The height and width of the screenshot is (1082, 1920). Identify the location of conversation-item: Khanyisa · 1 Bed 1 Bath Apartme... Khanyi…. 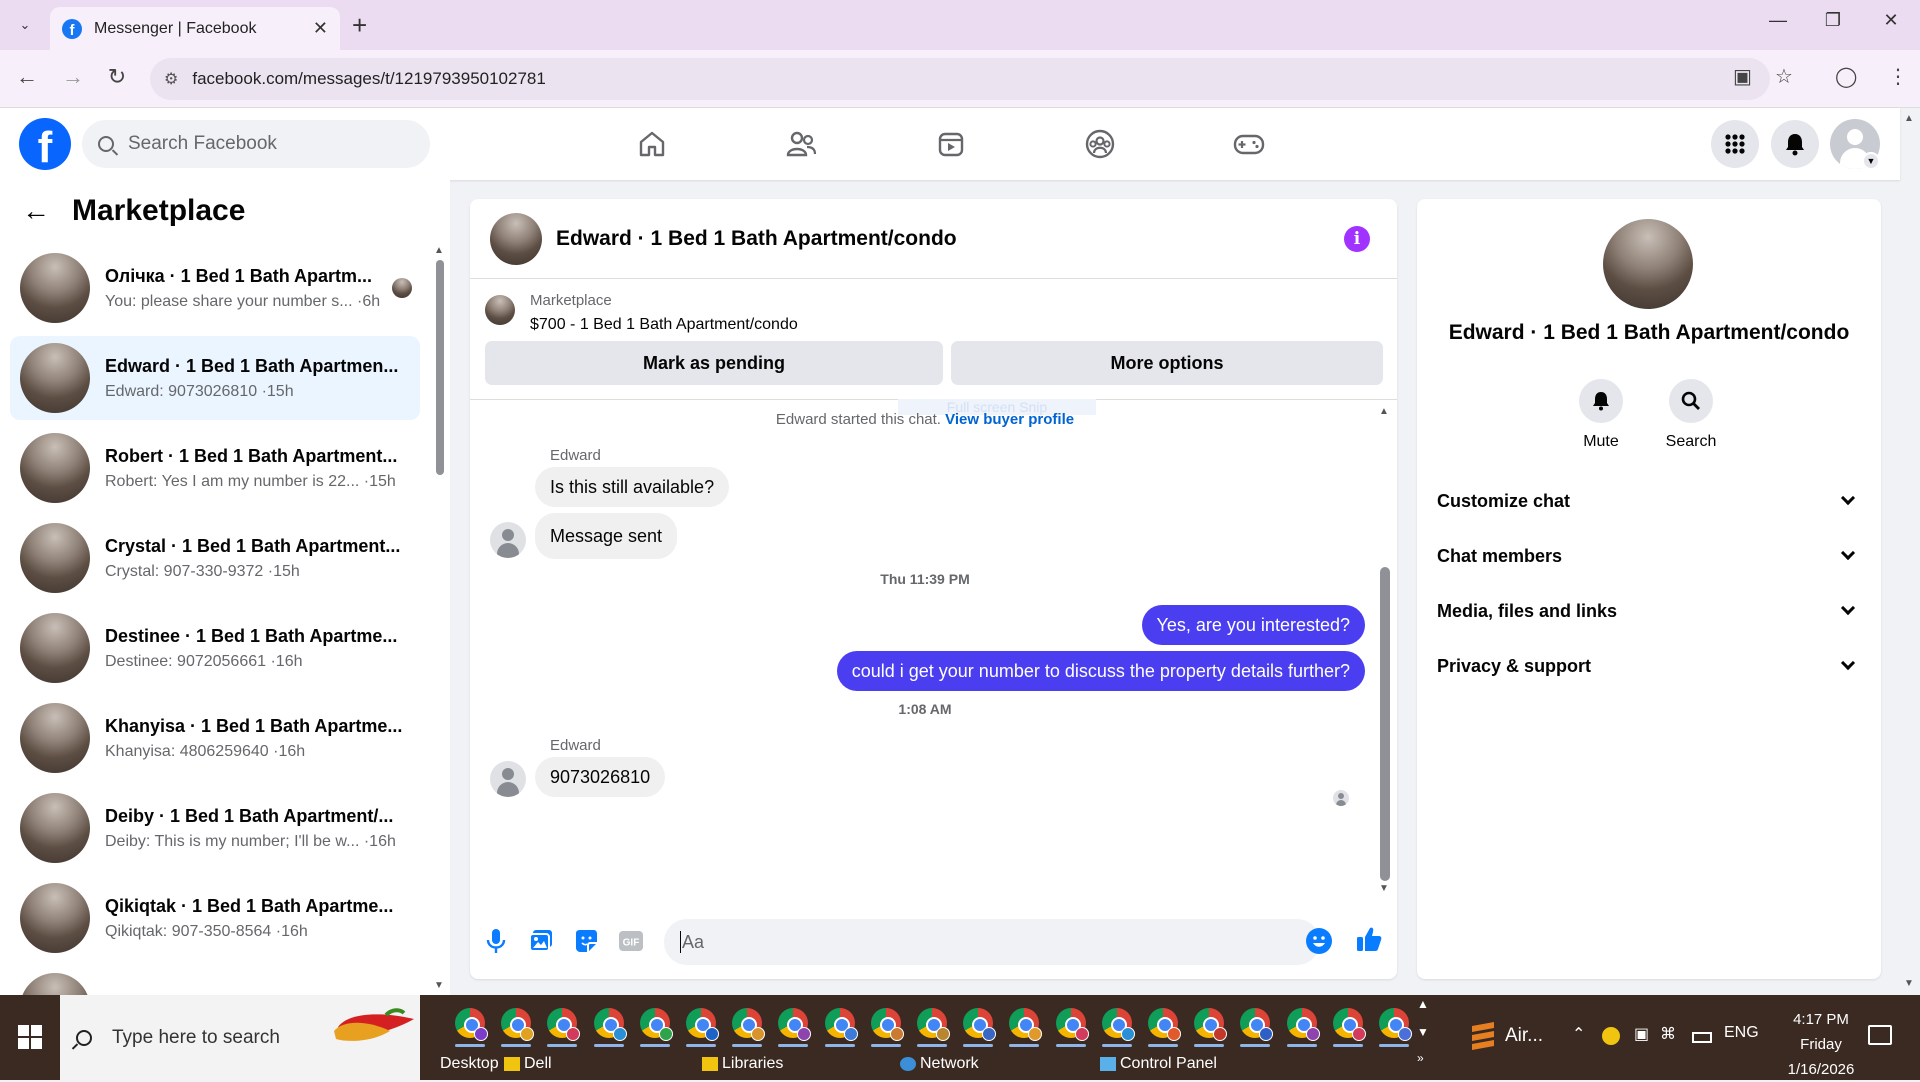
(215, 738).